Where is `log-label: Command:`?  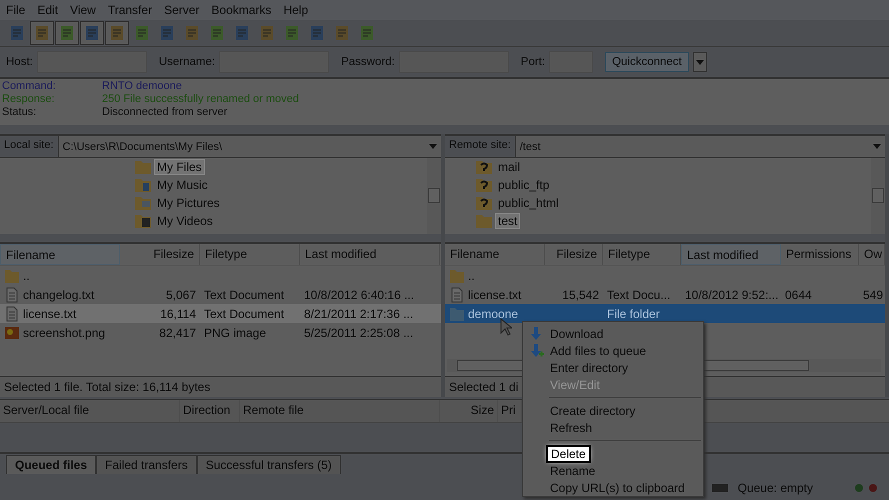 log-label: Command: is located at coordinates (29, 86).